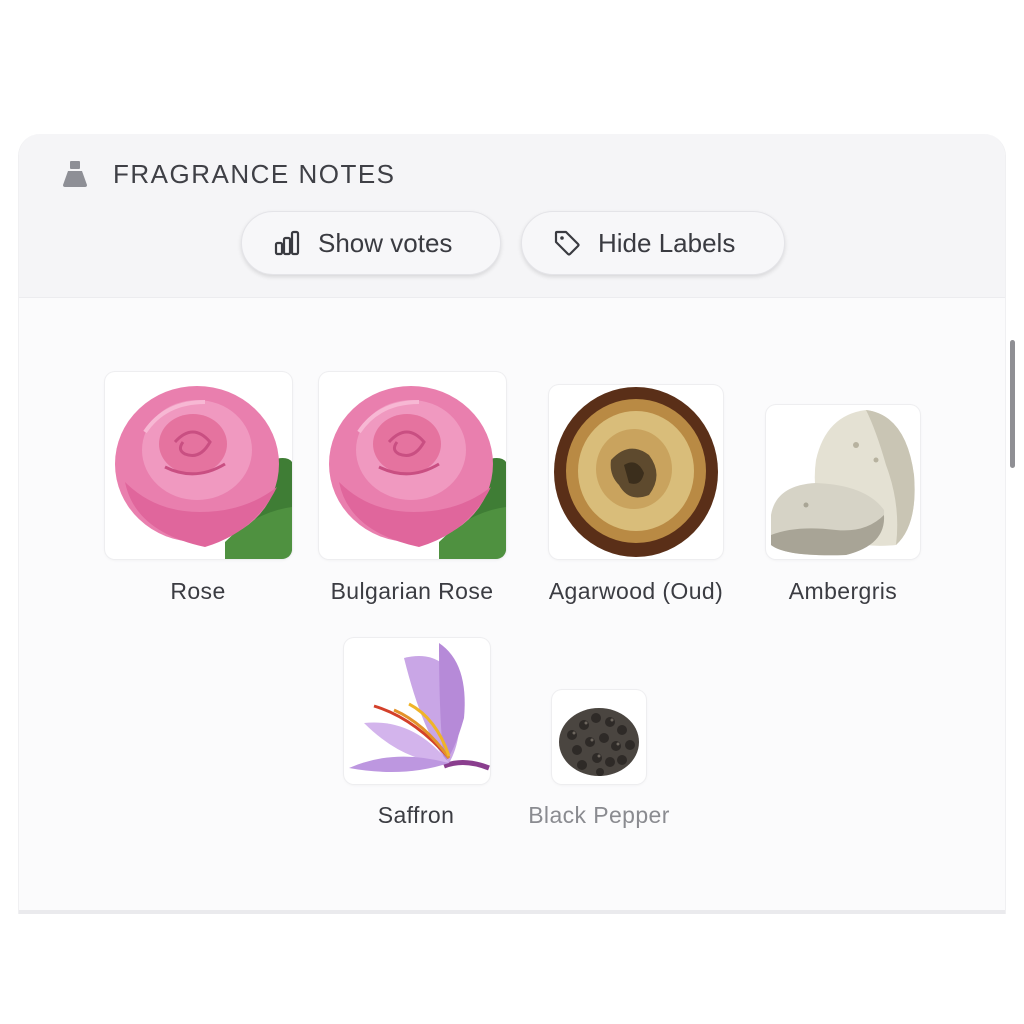  I want to click on note-image-agarwood, so click(636, 472).